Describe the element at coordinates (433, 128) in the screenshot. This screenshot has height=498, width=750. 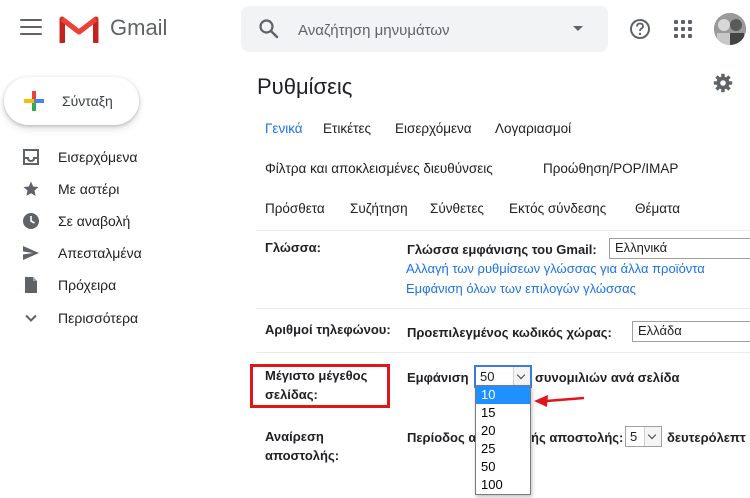
I see `tab-inbox: Εισερχόμενα` at that location.